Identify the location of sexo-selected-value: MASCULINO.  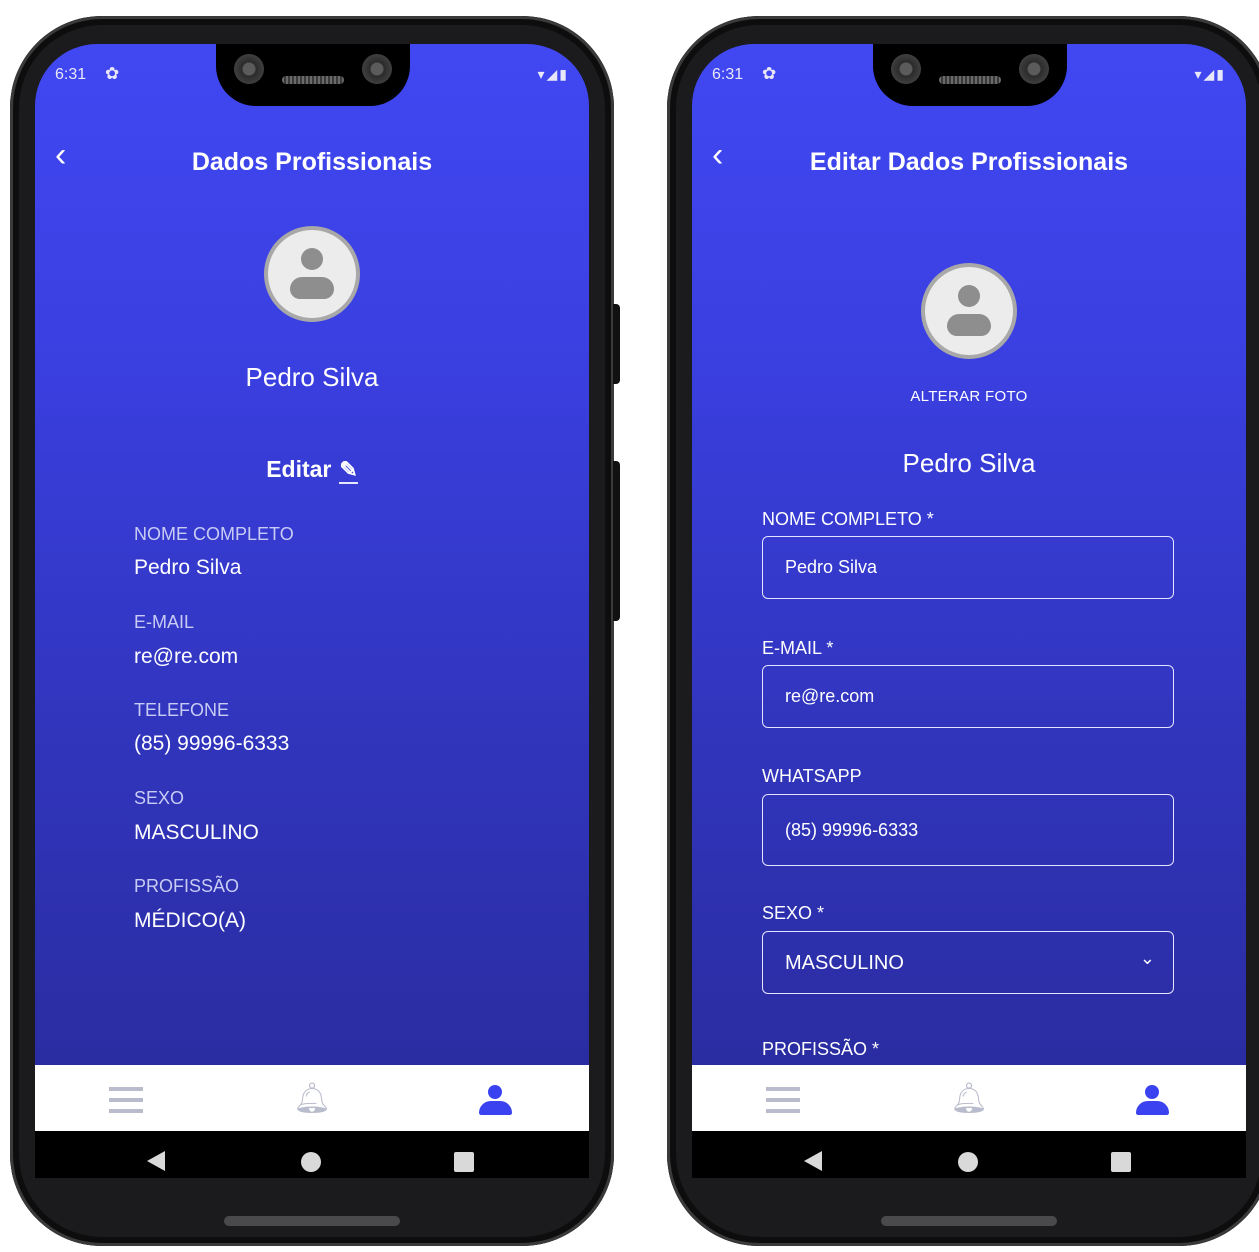
(844, 963).